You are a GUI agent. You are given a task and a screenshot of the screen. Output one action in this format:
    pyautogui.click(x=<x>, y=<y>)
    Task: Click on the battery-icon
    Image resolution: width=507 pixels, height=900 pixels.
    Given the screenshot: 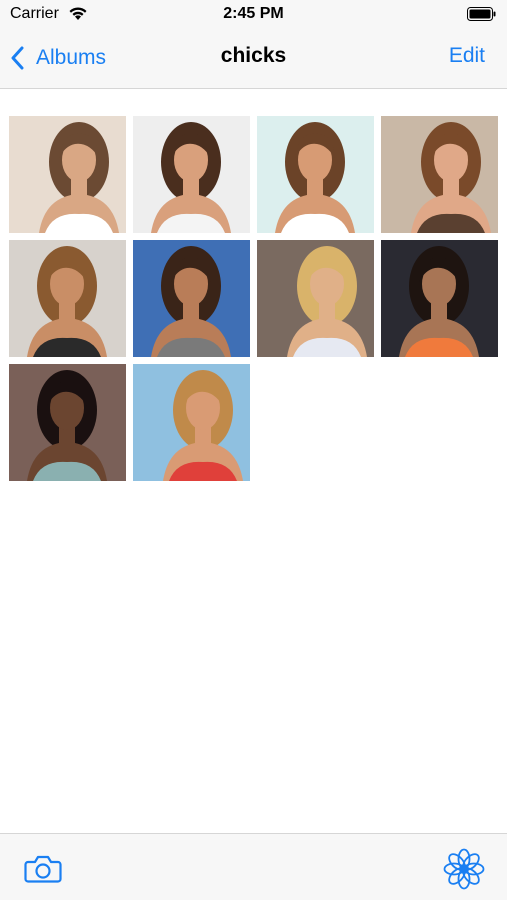 What is the action you would take?
    pyautogui.click(x=481, y=14)
    